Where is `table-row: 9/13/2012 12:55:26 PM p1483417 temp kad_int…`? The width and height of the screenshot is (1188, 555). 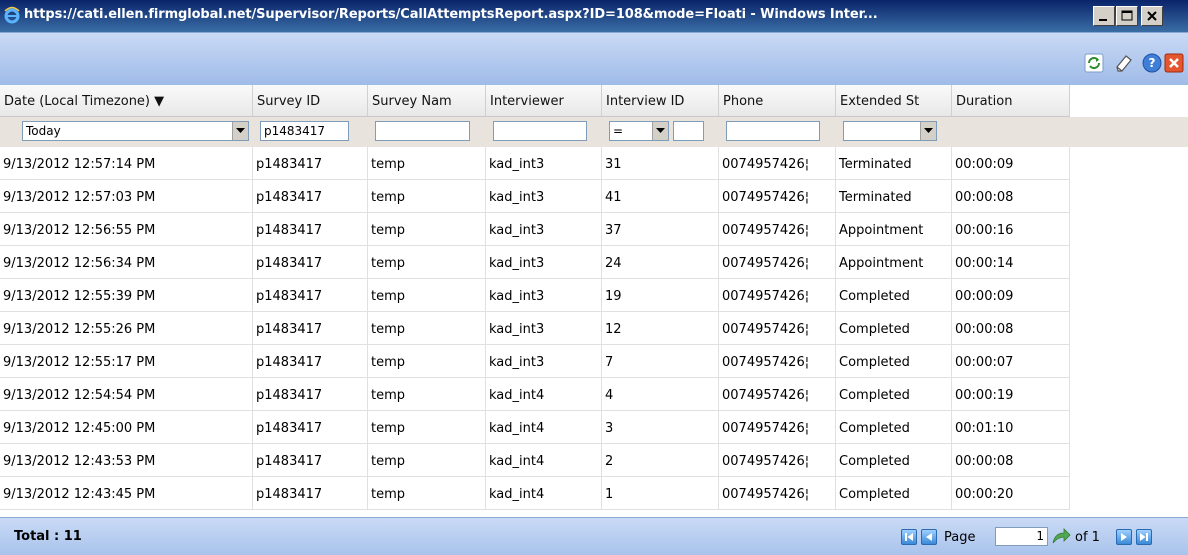 table-row: 9/13/2012 12:55:26 PM p1483417 temp kad_int… is located at coordinates (535, 328).